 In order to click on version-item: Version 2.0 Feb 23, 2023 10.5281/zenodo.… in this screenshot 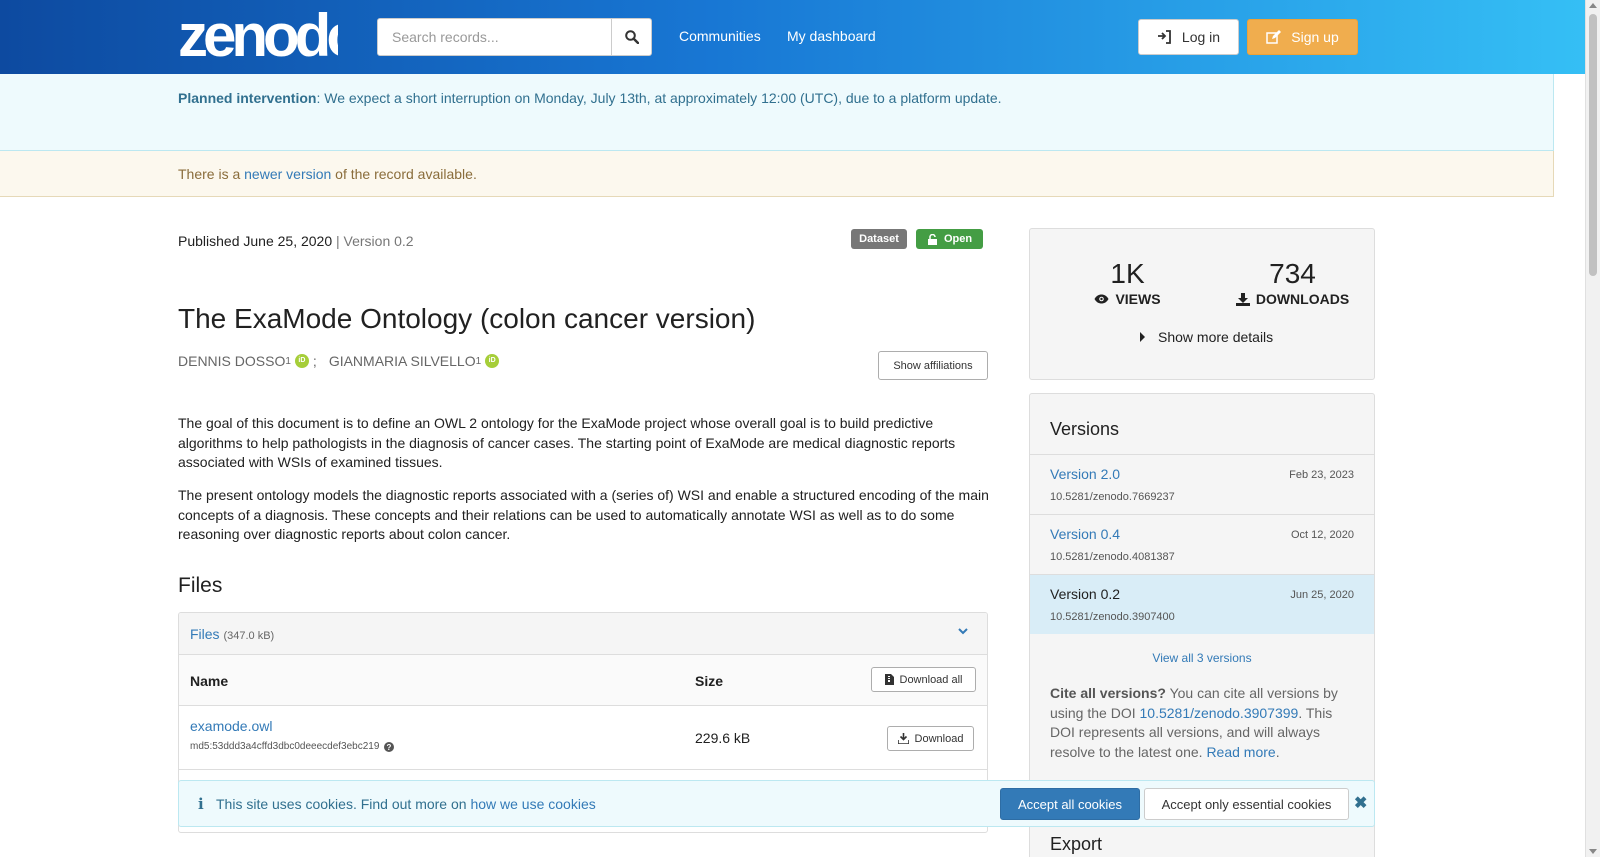, I will do `click(1202, 484)`.